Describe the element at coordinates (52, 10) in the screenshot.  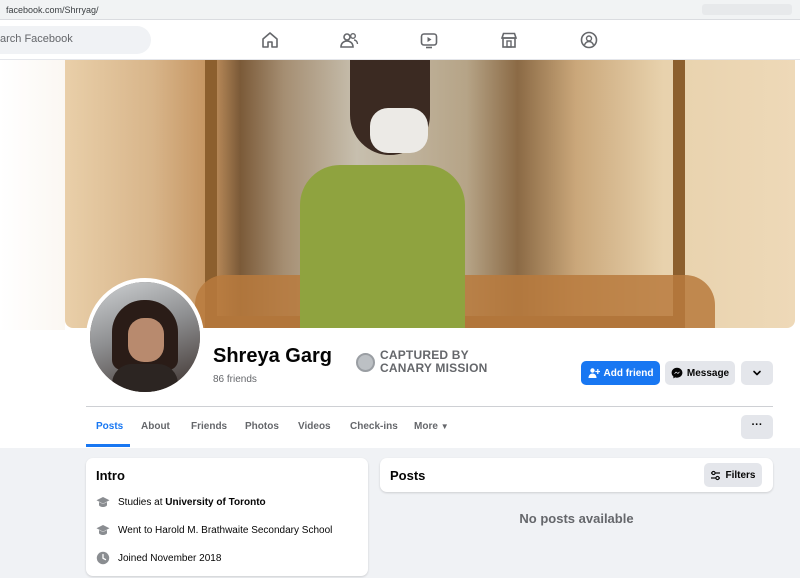
I see `url-text: facebook.com/Shrryag/` at that location.